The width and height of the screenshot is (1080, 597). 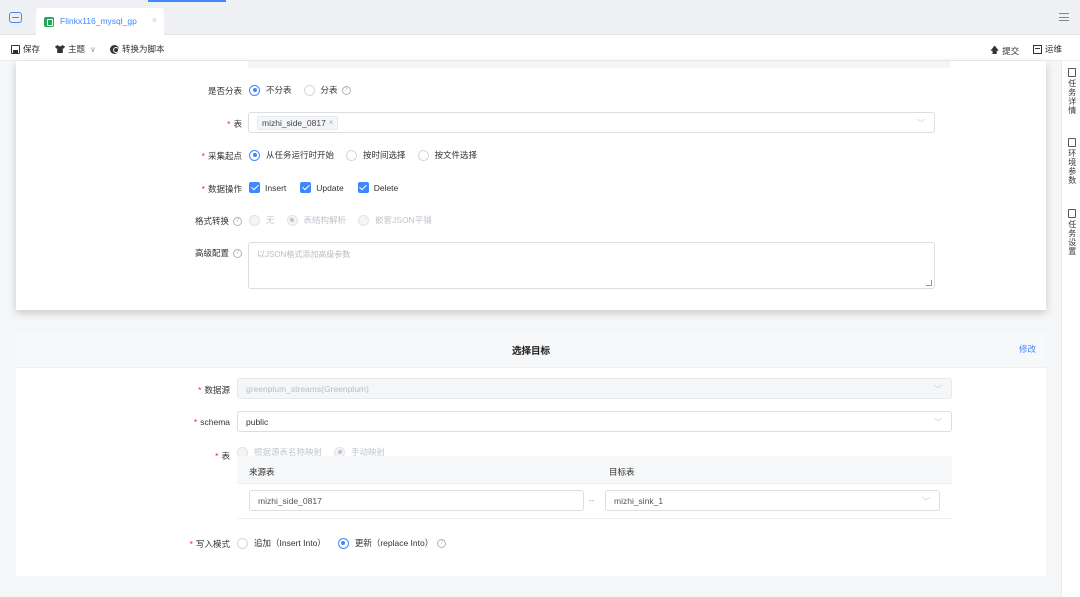 What do you see at coordinates (995, 50) in the screenshot?
I see `arrow-up-icon: 🡅` at bounding box center [995, 50].